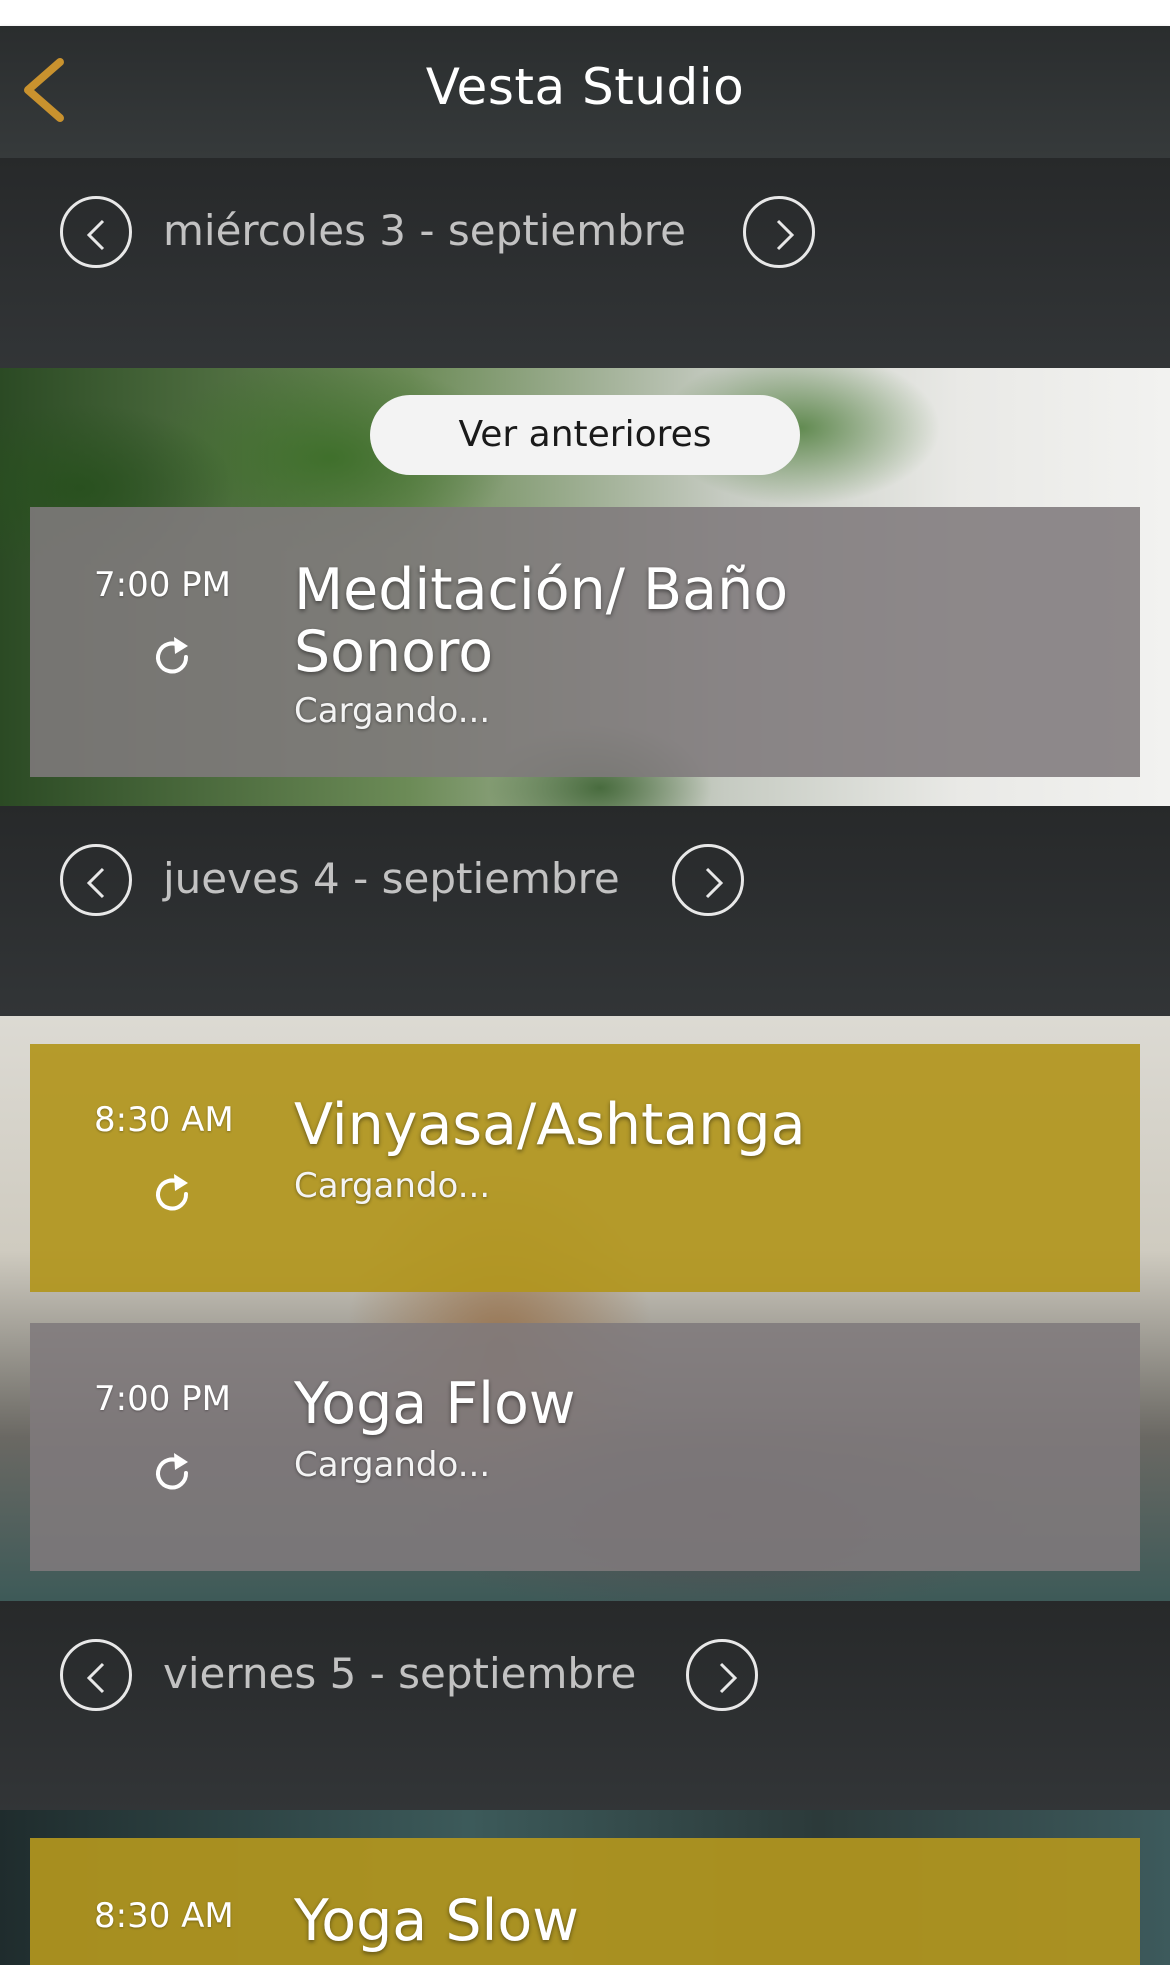 This screenshot has width=1170, height=1965. Describe the element at coordinates (400, 1673) in the screenshot. I see `date-label: viernes 5 - septiembre` at that location.